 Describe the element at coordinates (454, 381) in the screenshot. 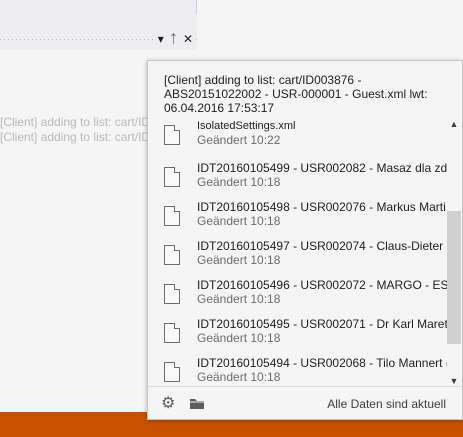

I see `scroll-down-icon: ▼` at that location.